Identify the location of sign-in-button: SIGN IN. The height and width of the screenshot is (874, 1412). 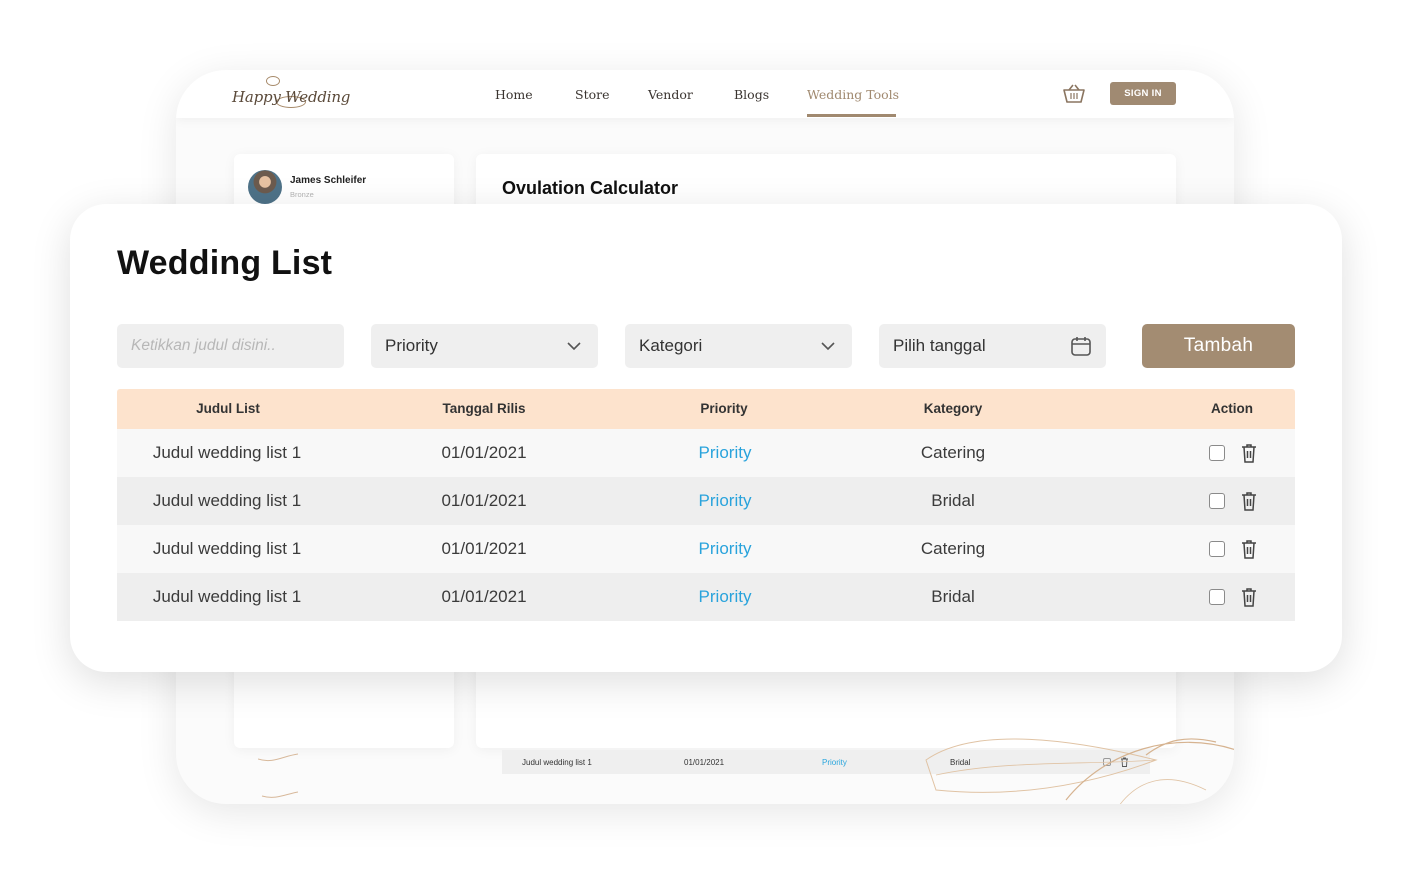
(1143, 93).